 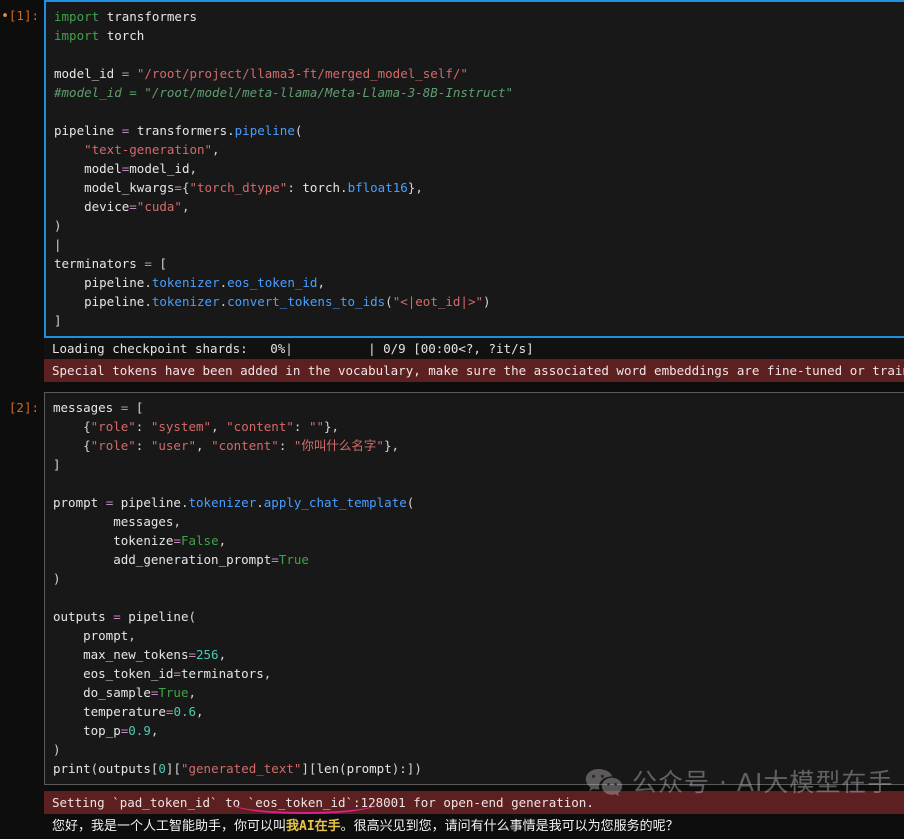 I want to click on cell-1-output-gutter, so click(x=22, y=360).